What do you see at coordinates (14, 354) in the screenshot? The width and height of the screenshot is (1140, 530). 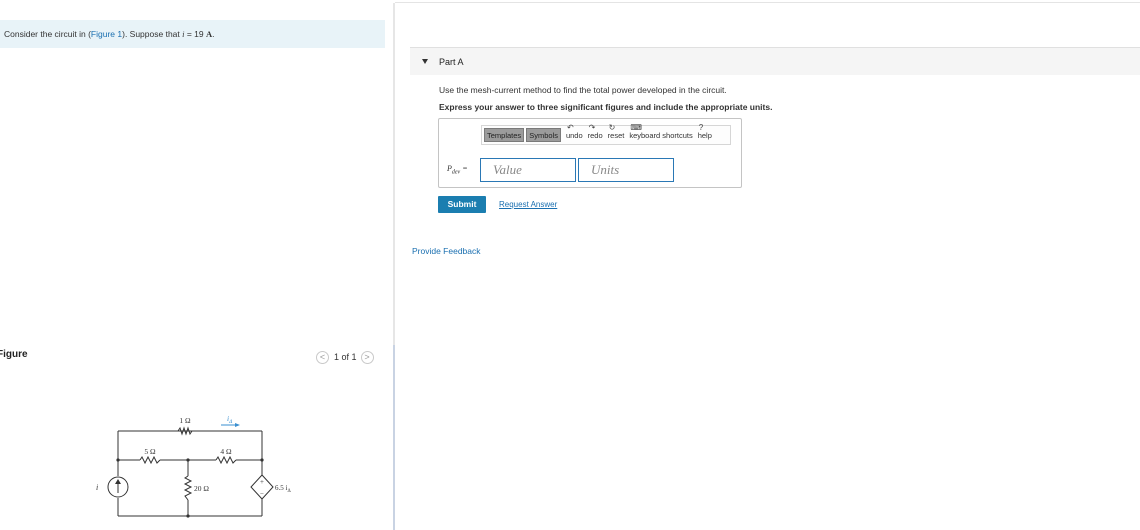 I see `figure-label: Figure` at bounding box center [14, 354].